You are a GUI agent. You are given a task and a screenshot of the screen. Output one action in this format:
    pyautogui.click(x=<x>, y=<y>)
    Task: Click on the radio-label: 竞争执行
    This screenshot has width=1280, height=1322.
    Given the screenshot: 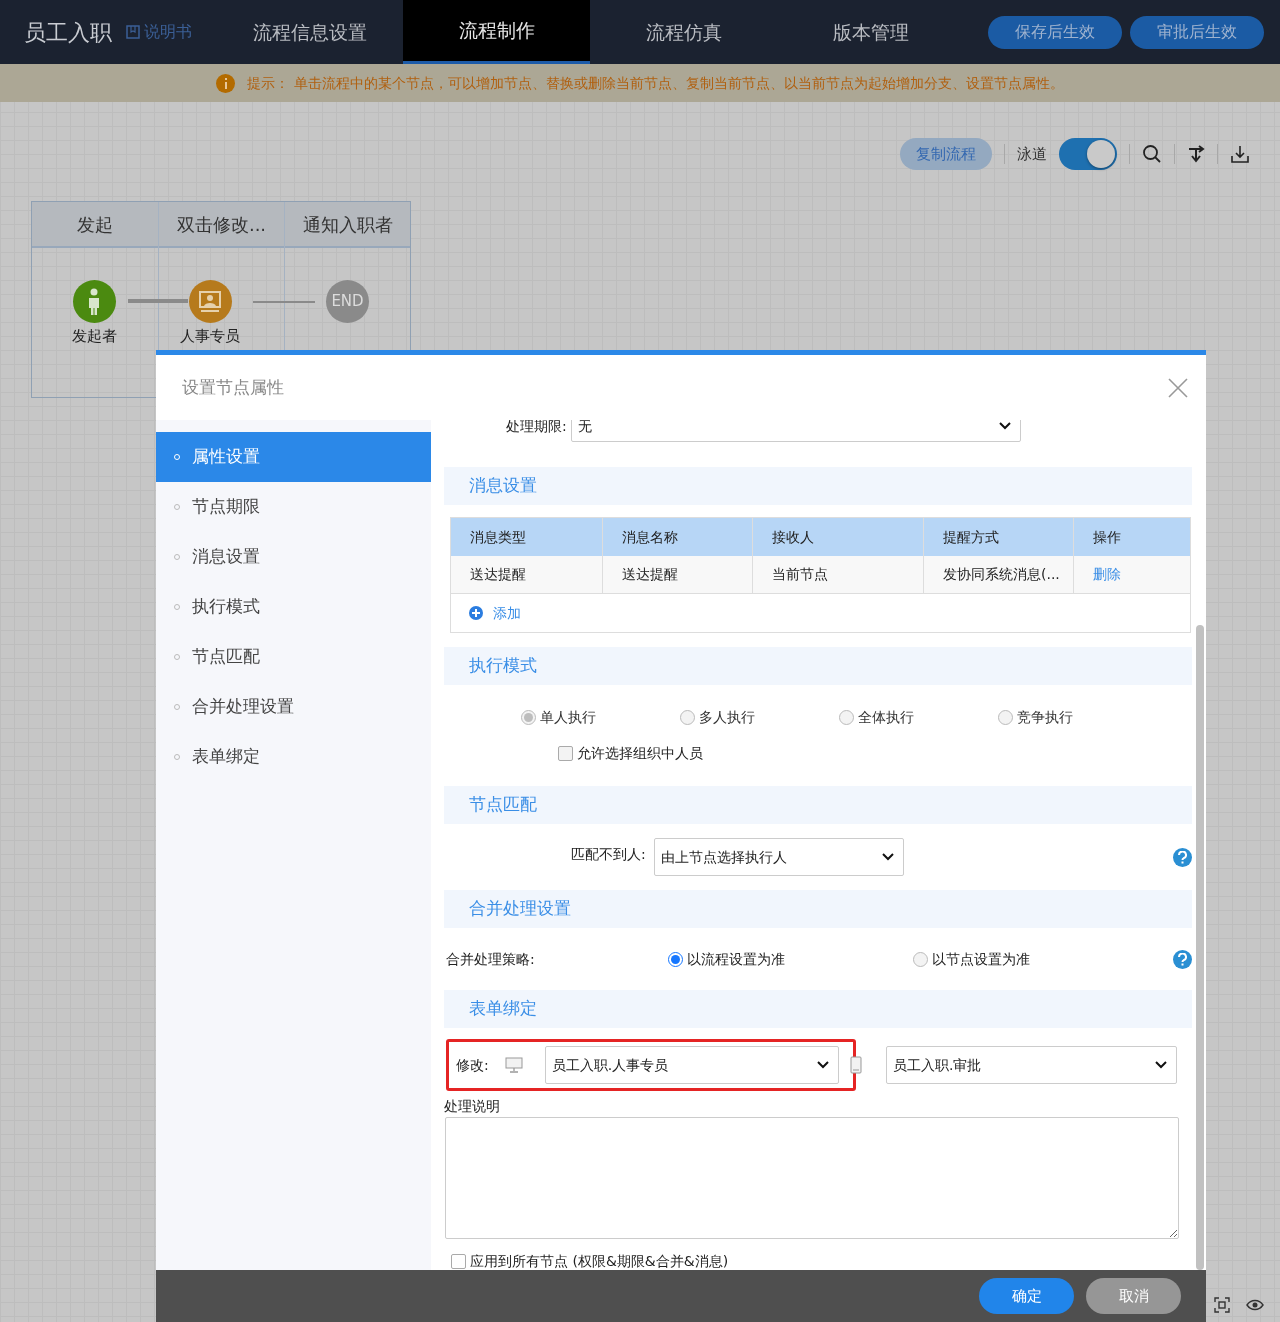 What is the action you would take?
    pyautogui.click(x=1045, y=717)
    